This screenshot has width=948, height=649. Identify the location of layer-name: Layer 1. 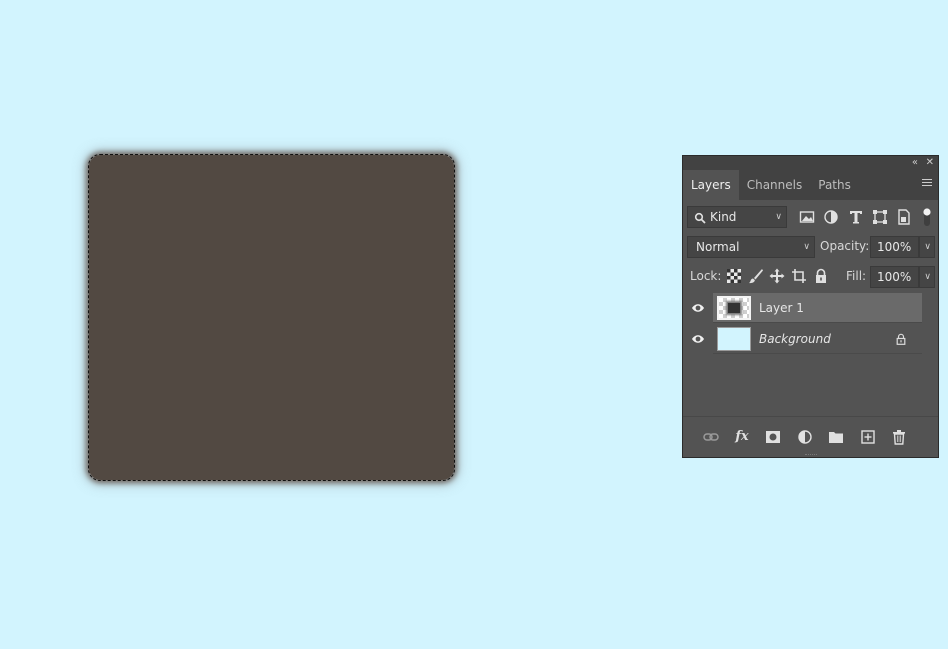
(781, 308).